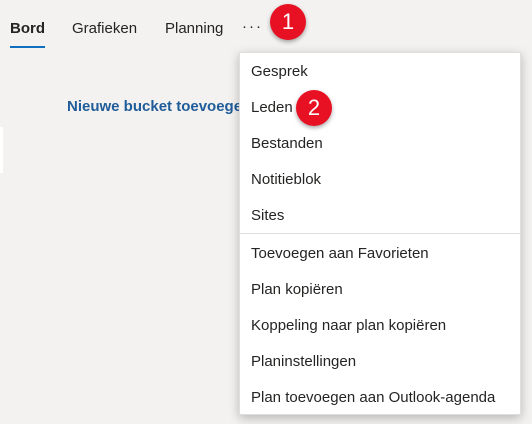  Describe the element at coordinates (1, 150) in the screenshot. I see `column-edge` at that location.